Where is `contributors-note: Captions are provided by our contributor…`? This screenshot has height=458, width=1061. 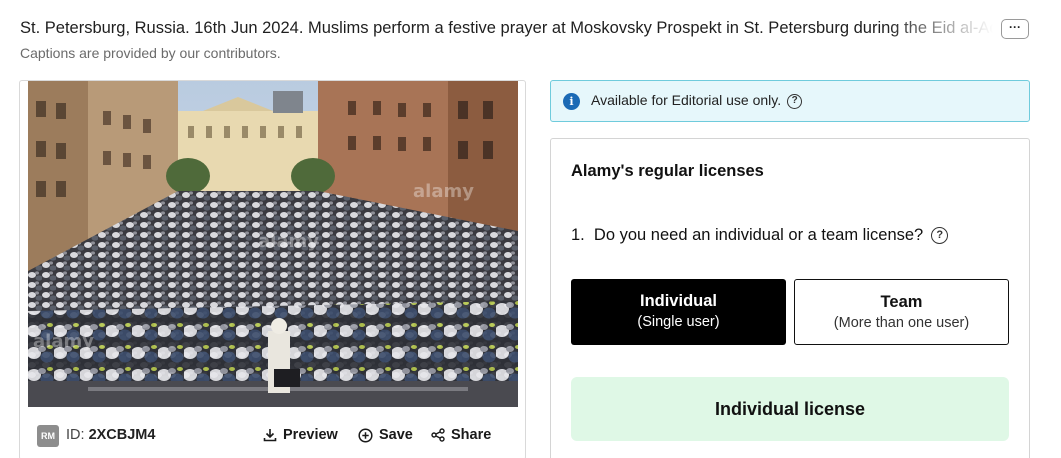 contributors-note: Captions are provided by our contributor… is located at coordinates (150, 53).